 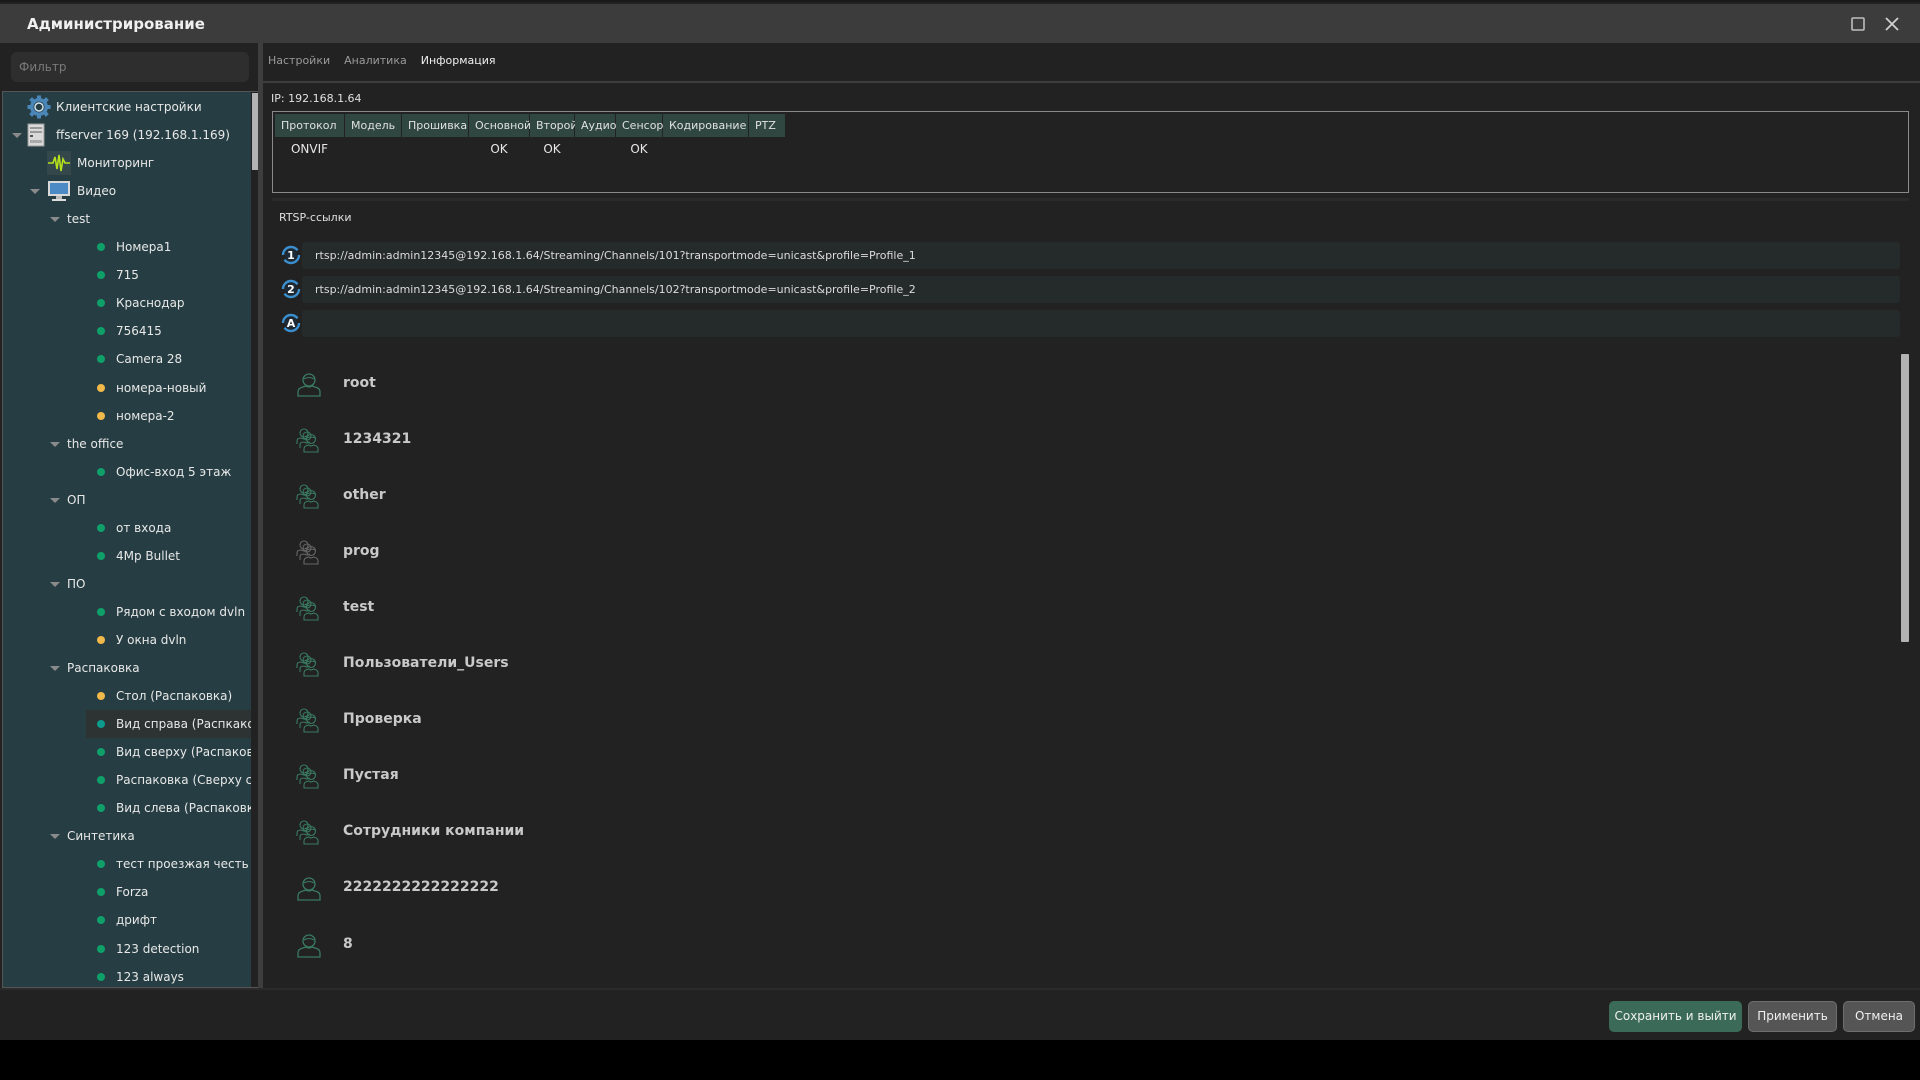 What do you see at coordinates (639, 149) in the screenshot?
I see `table-cell: OK` at bounding box center [639, 149].